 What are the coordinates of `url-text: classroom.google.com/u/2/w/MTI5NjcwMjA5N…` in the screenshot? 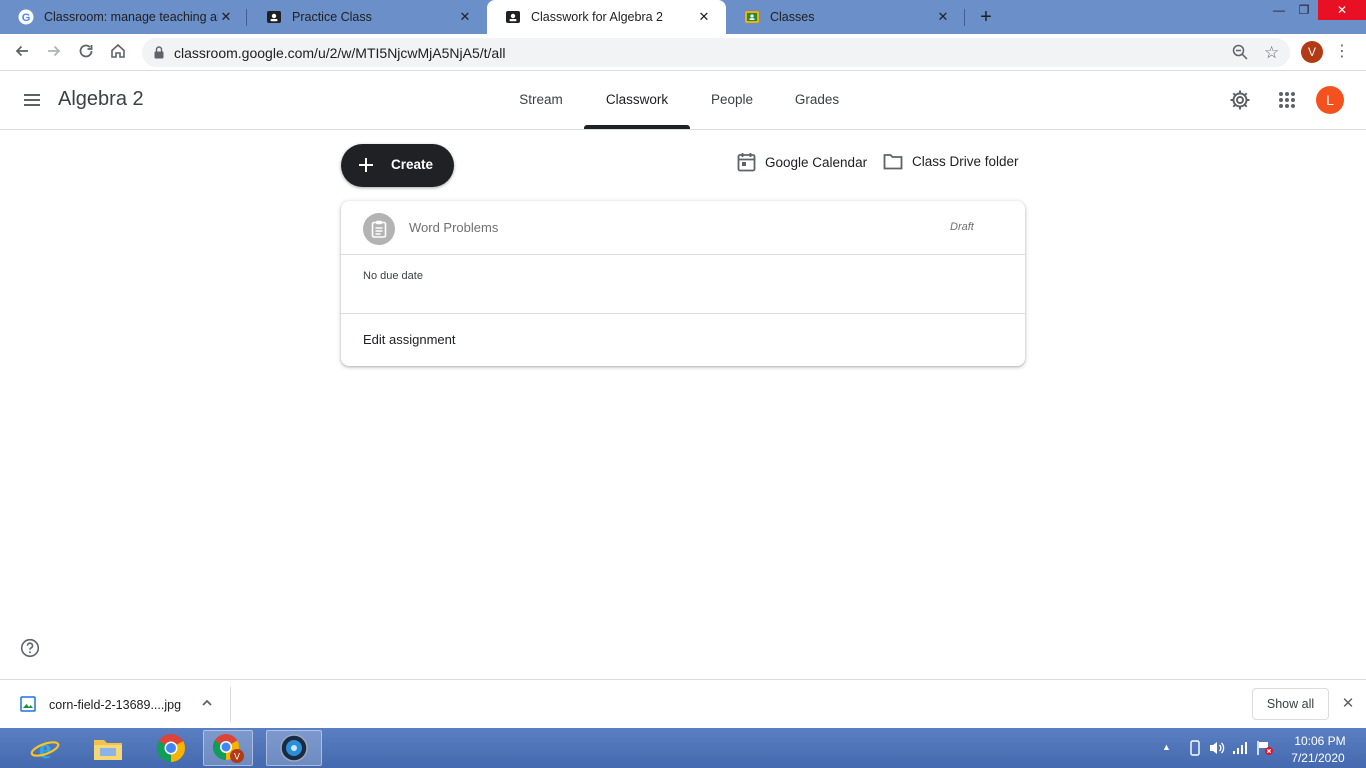 It's located at (339, 53).